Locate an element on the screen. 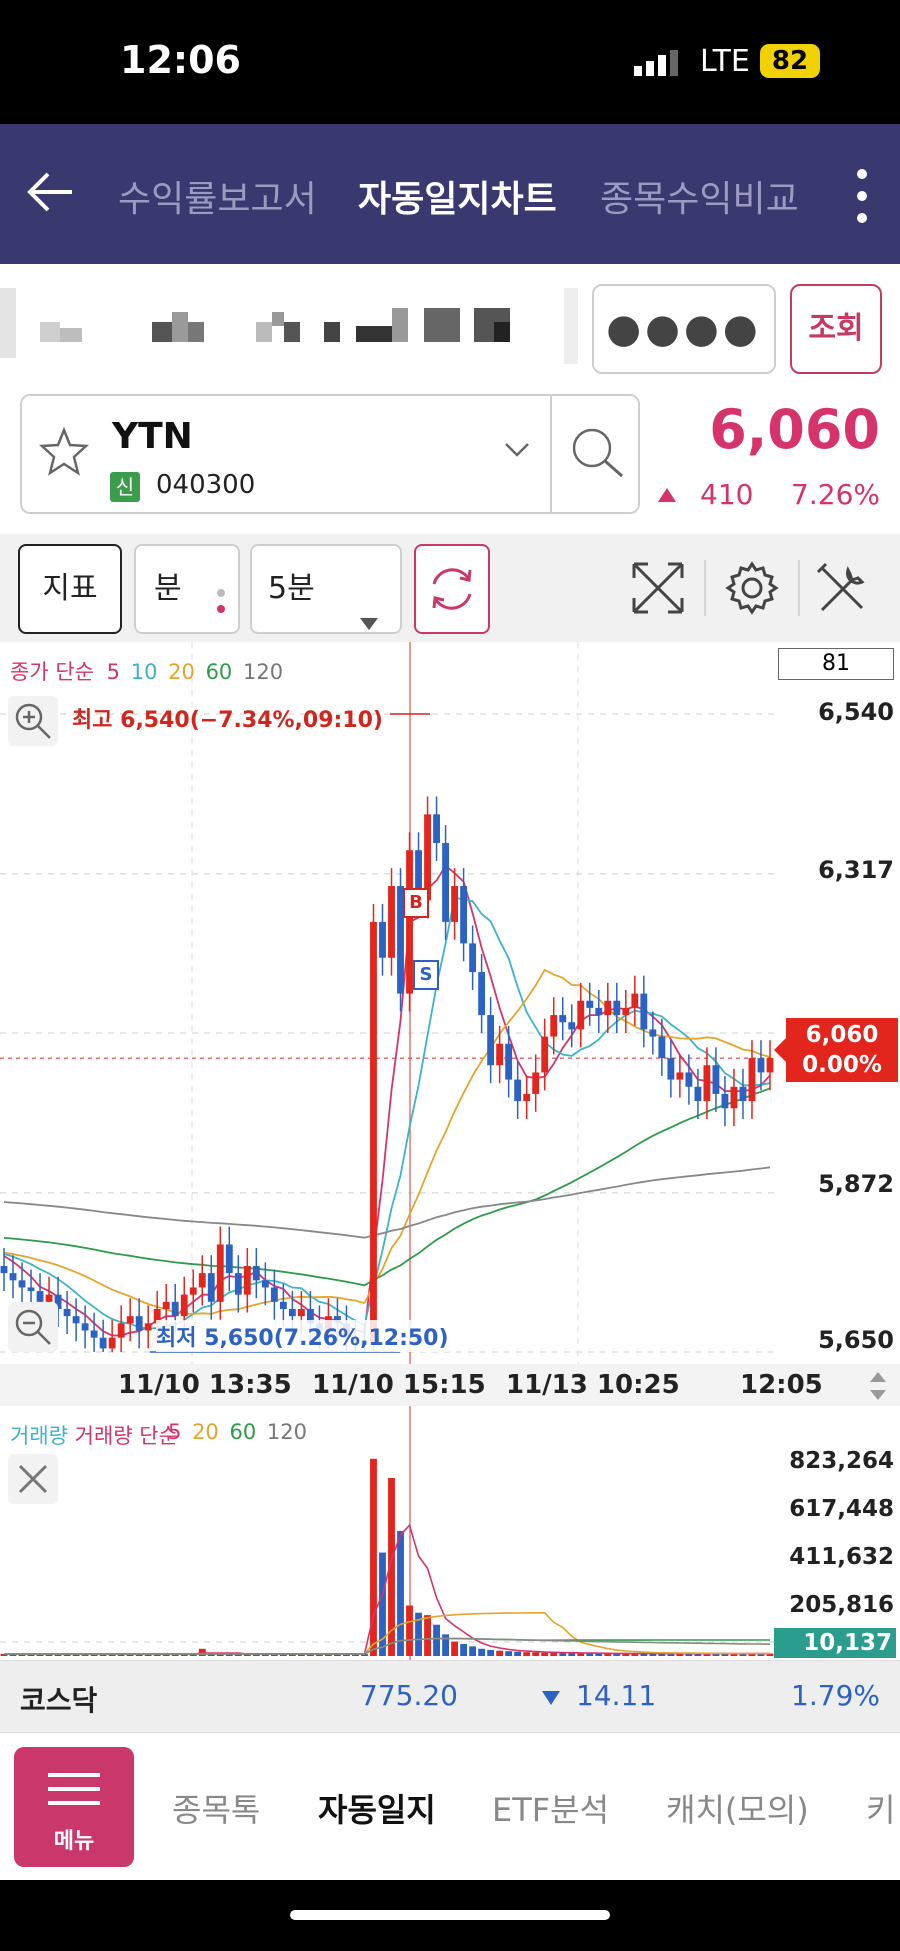  legend-ma20: 20 is located at coordinates (181, 672).